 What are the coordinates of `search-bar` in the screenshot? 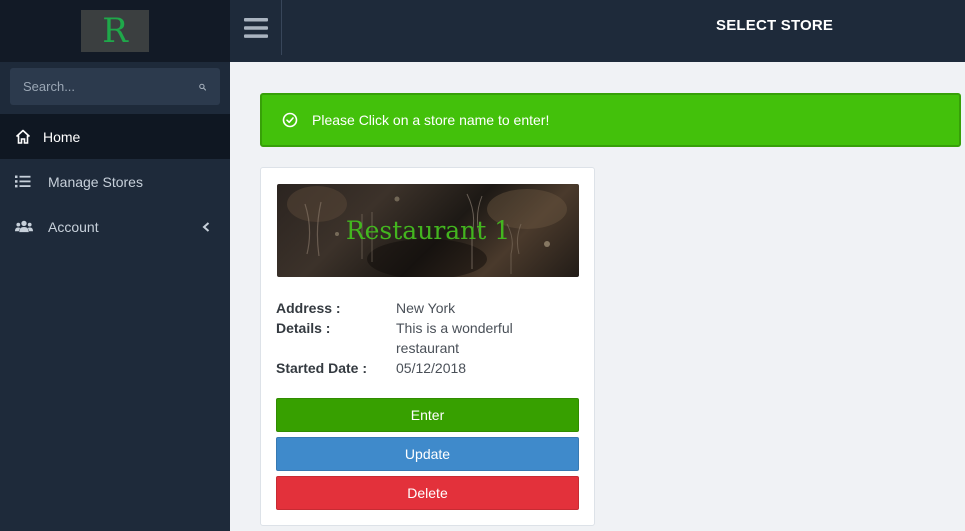 It's located at (115, 88).